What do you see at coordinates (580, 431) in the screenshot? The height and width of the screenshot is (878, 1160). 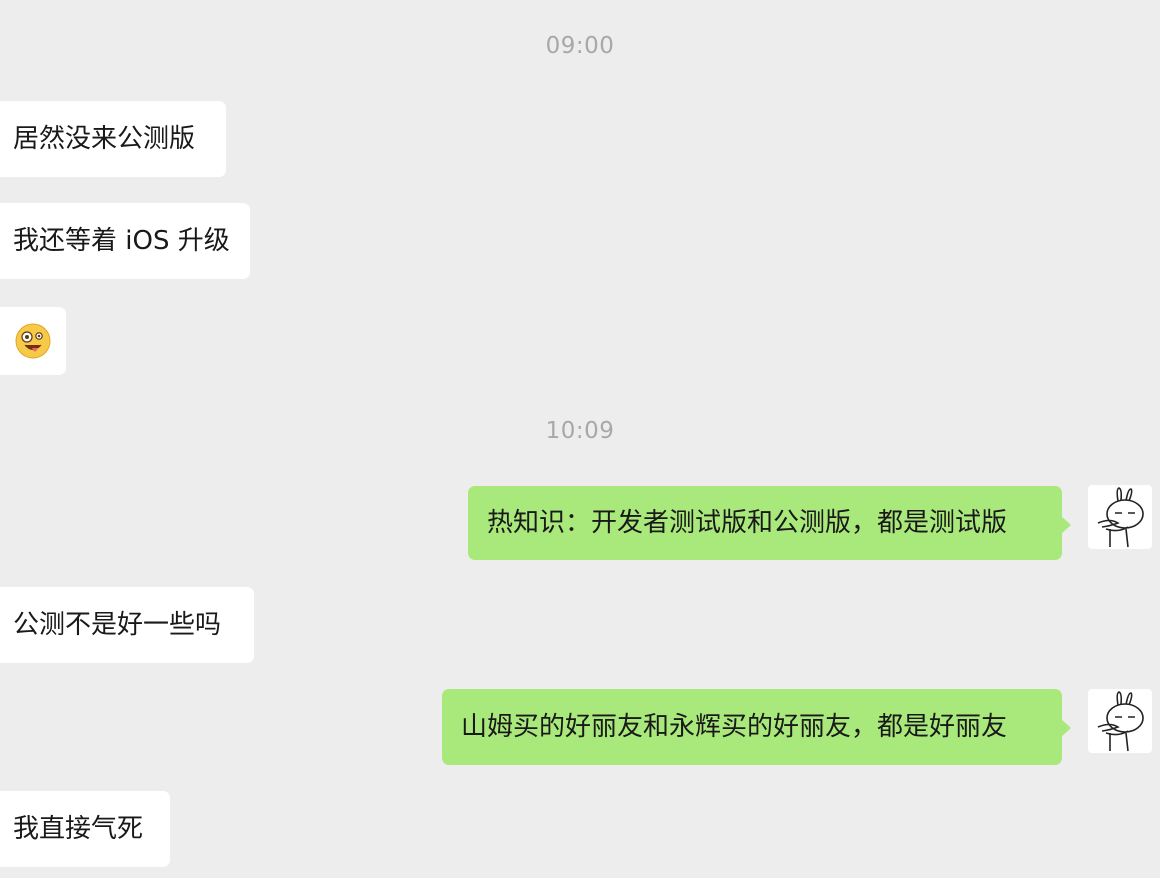 I see `timestamp: 10:09` at bounding box center [580, 431].